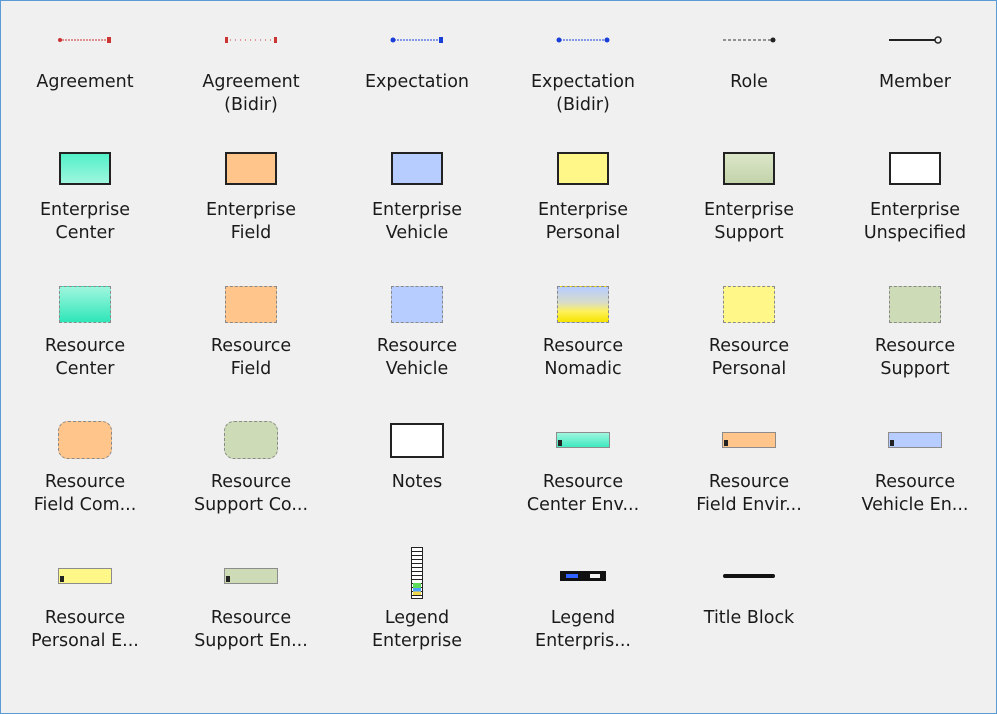  Describe the element at coordinates (251, 304) in the screenshot. I see `resource-field-icon` at that location.